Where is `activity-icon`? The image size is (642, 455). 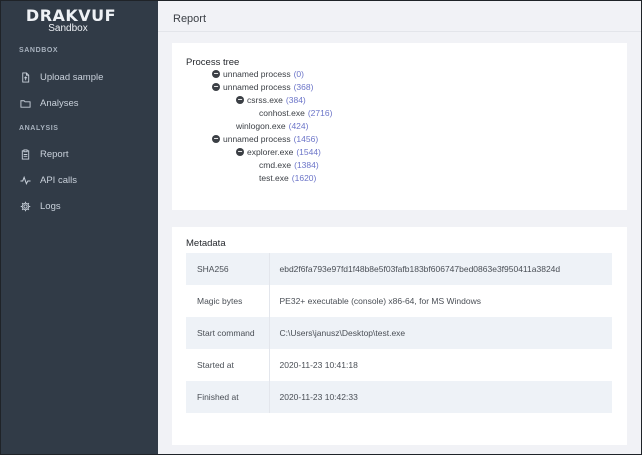 activity-icon is located at coordinates (25, 180).